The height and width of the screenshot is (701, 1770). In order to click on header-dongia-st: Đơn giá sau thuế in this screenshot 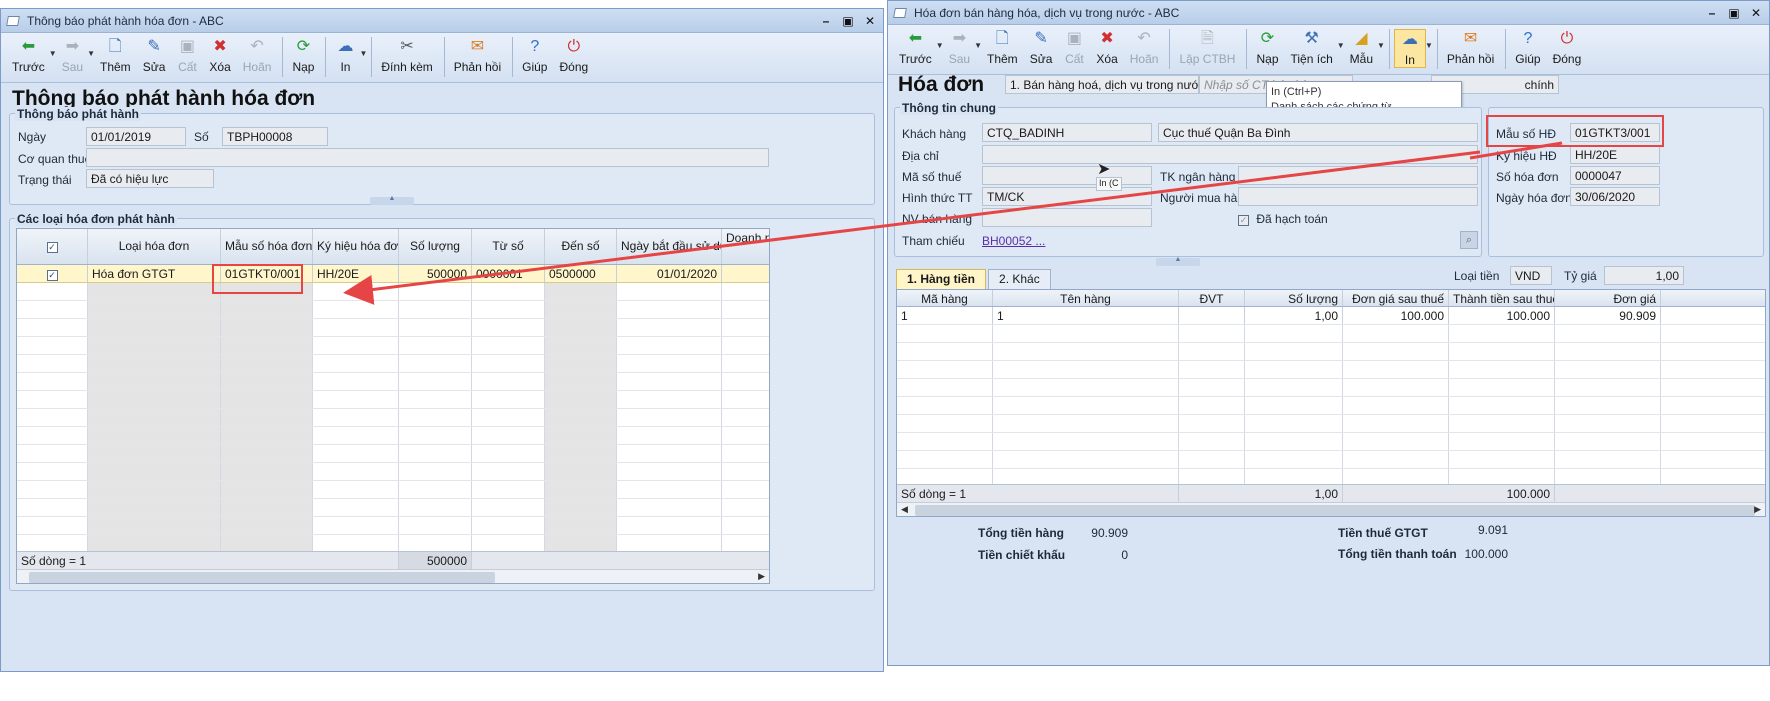, I will do `click(1396, 298)`.